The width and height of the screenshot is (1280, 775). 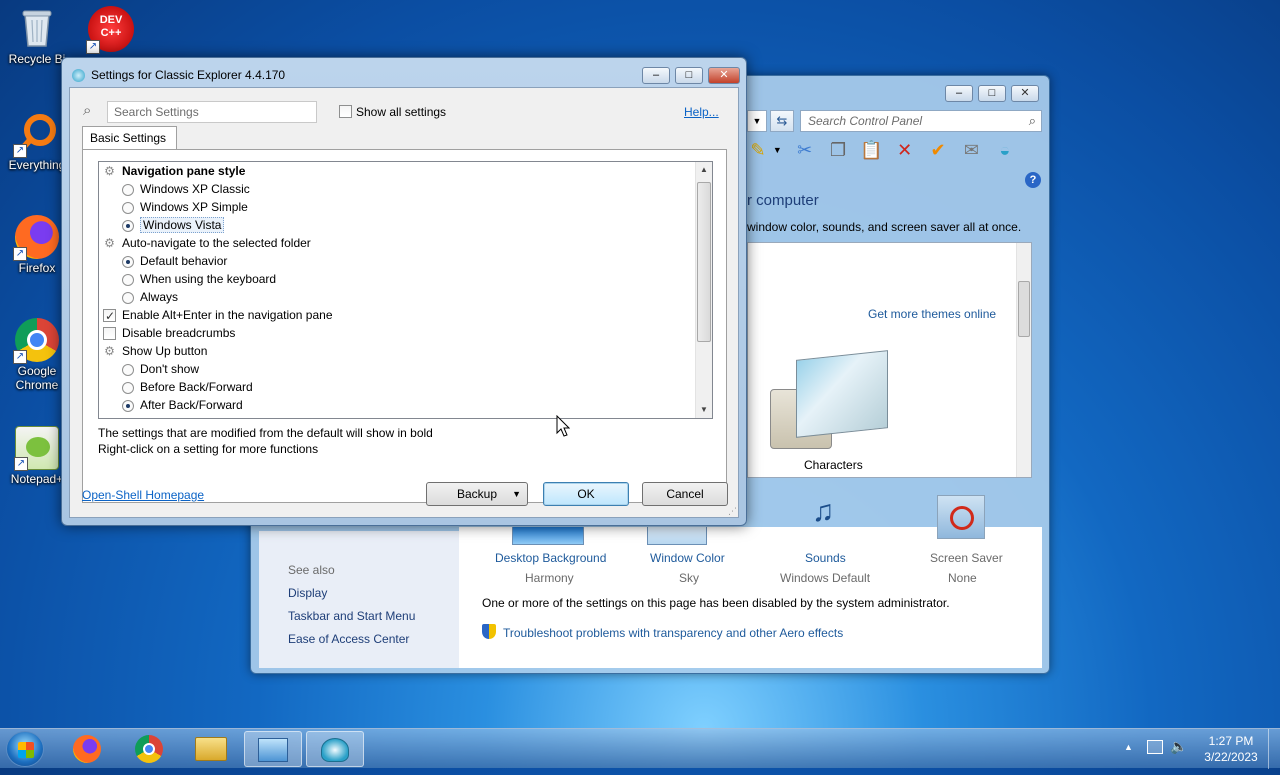 I want to click on taskbar-control-panel, so click(x=273, y=749).